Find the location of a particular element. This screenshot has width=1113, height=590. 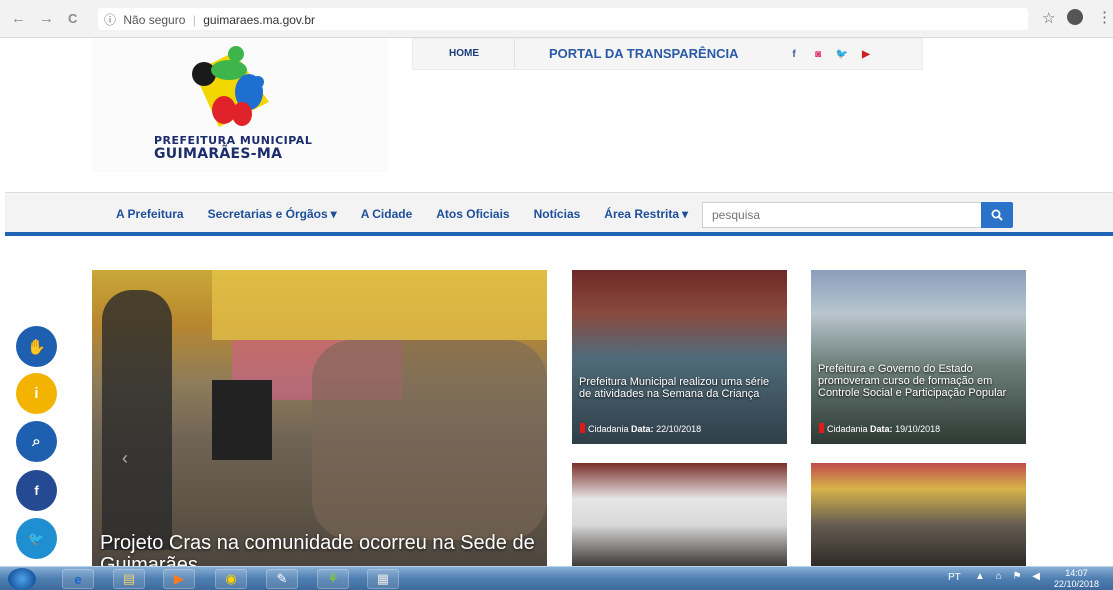

info-icon: i is located at coordinates (36, 393).